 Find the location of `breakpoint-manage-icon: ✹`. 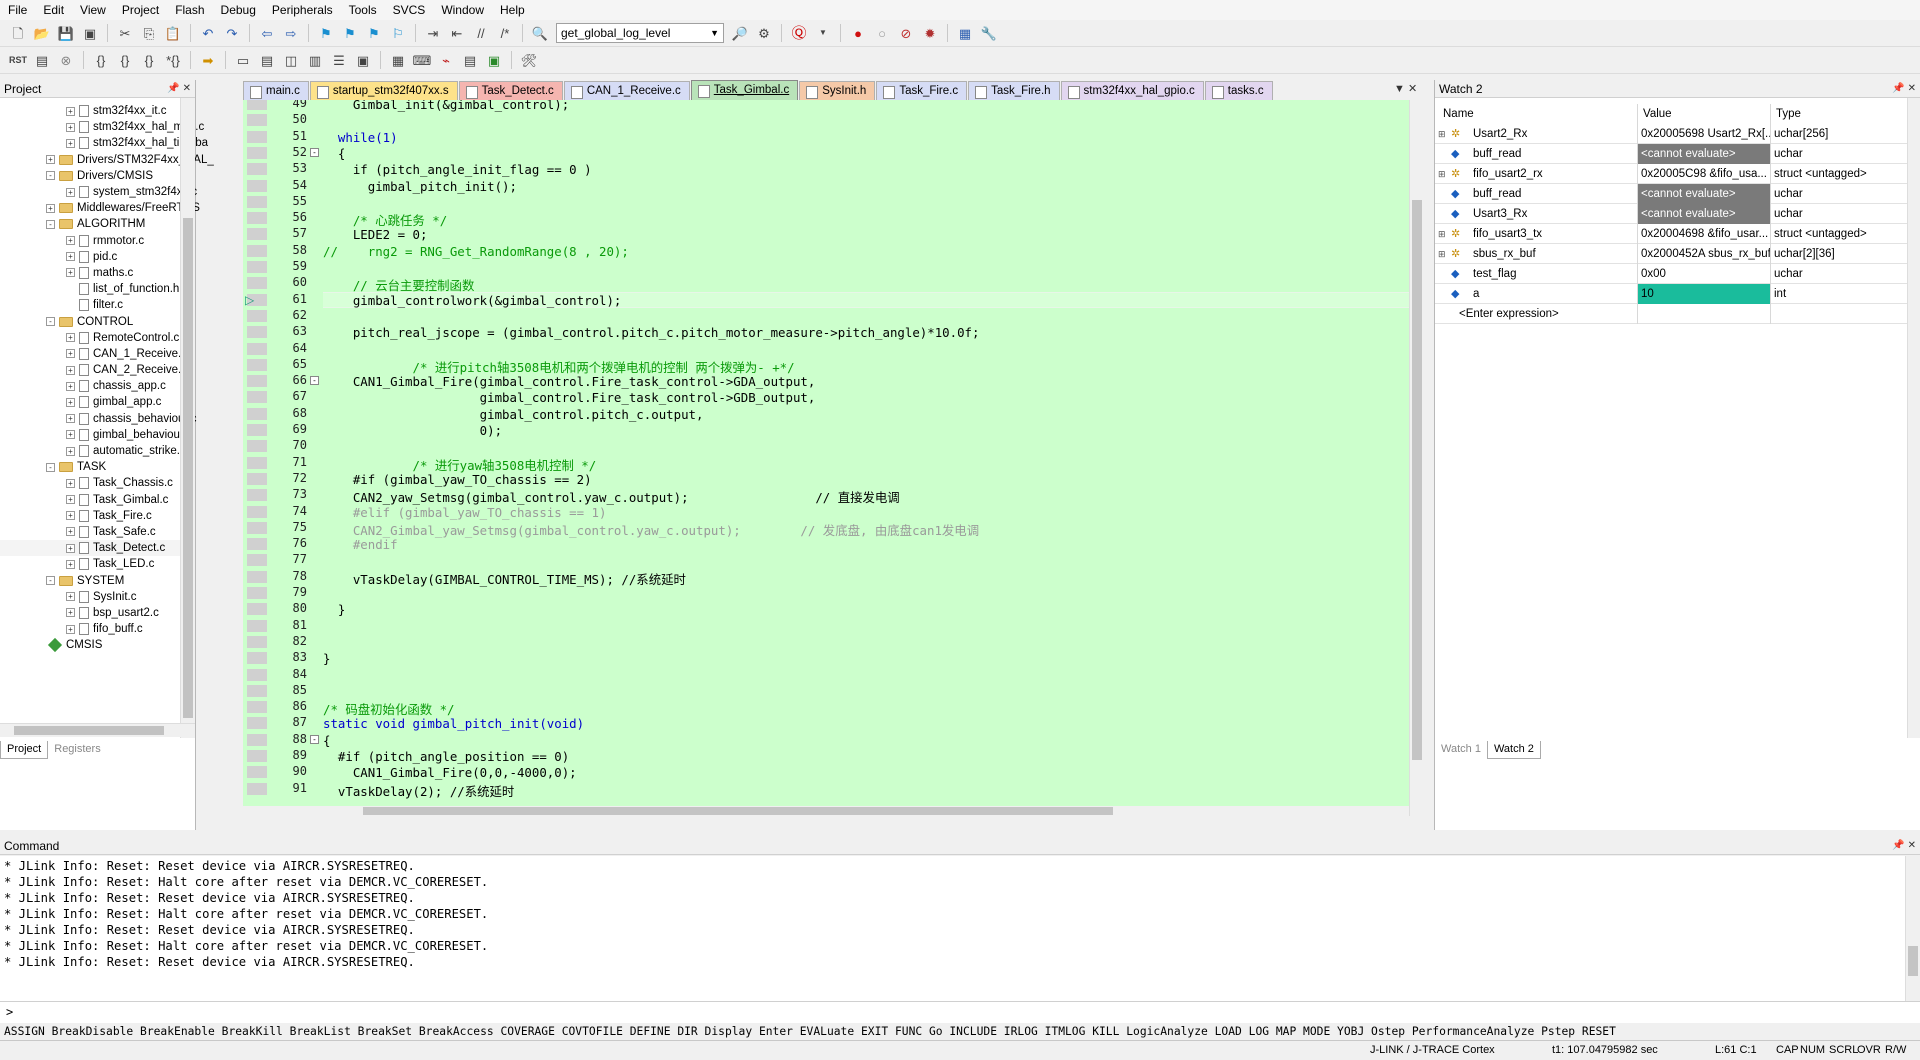

breakpoint-manage-icon: ✹ is located at coordinates (930, 33).